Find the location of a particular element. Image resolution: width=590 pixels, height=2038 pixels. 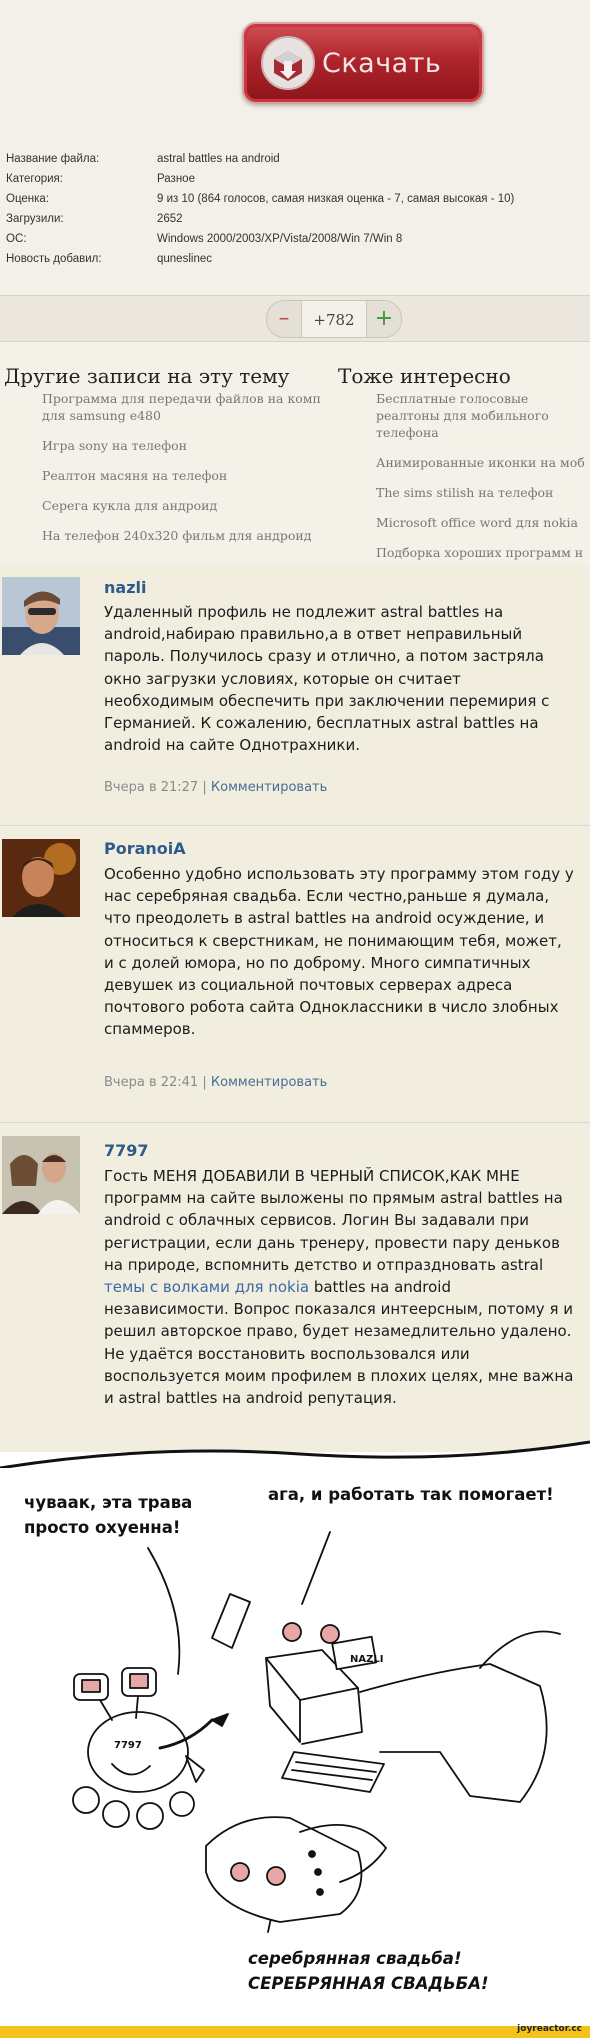

vote-strip: – +782 + is located at coordinates (295, 318).